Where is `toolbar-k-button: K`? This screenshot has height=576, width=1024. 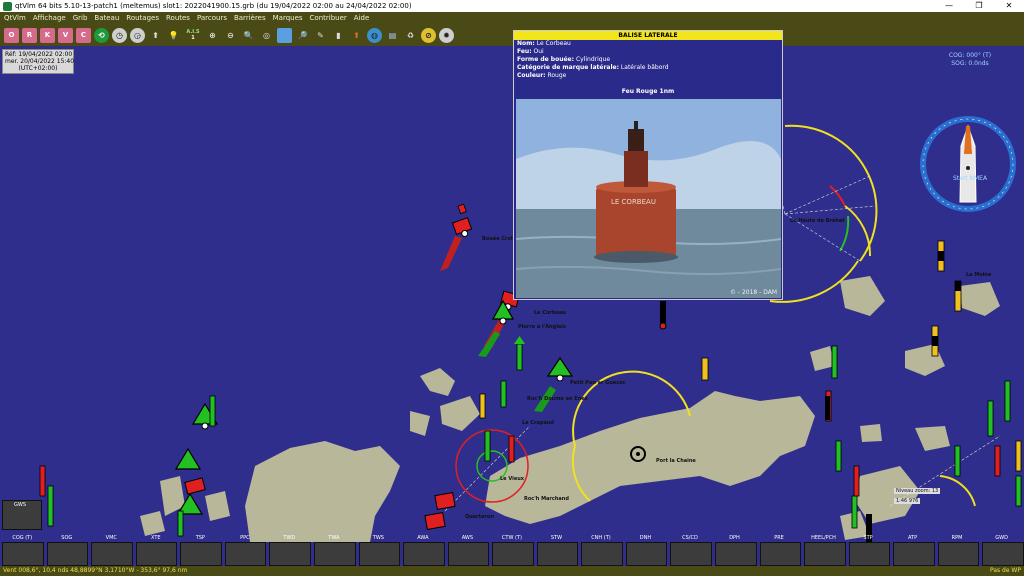 toolbar-k-button: K is located at coordinates (47, 35).